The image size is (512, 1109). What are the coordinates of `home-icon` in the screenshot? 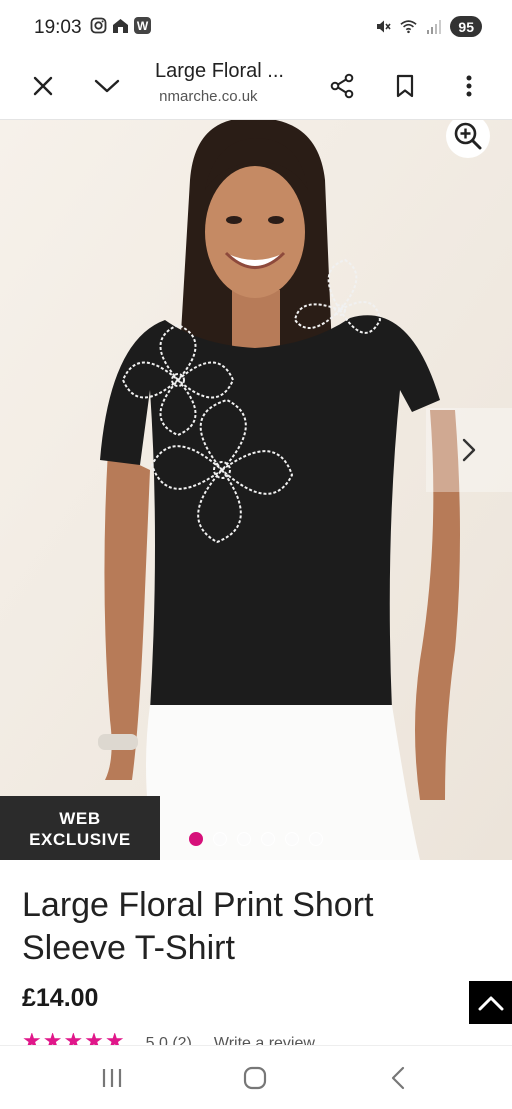 It's located at (255, 1078).